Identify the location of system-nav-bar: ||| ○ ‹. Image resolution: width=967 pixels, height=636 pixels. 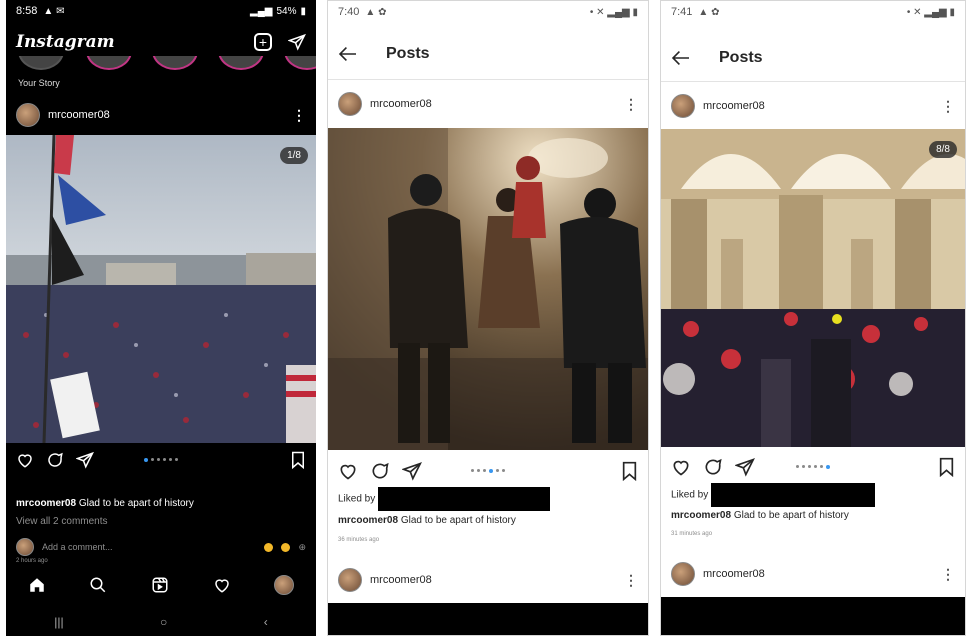
(161, 622).